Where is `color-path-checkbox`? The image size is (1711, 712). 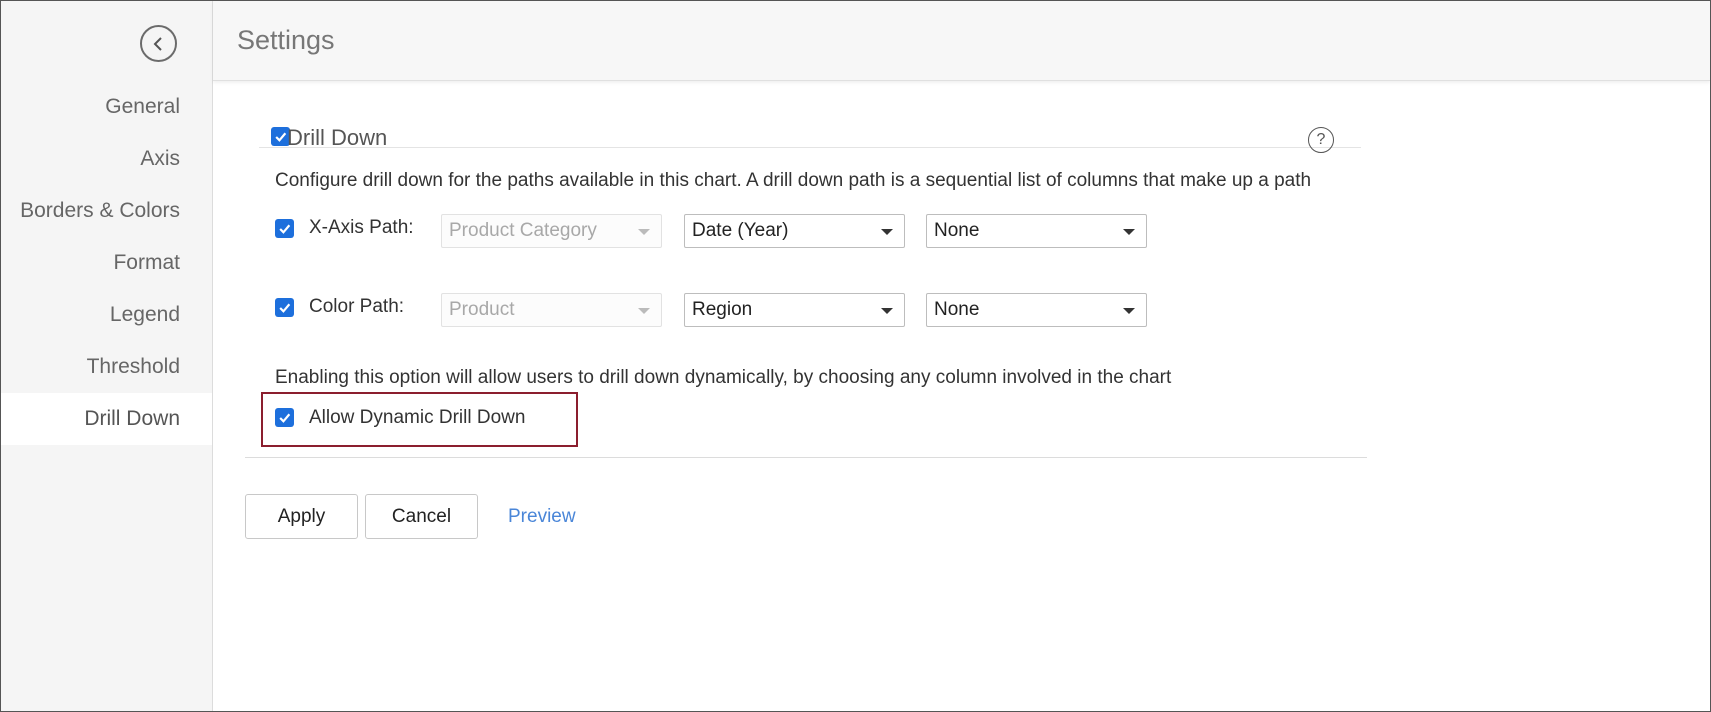 color-path-checkbox is located at coordinates (284, 307).